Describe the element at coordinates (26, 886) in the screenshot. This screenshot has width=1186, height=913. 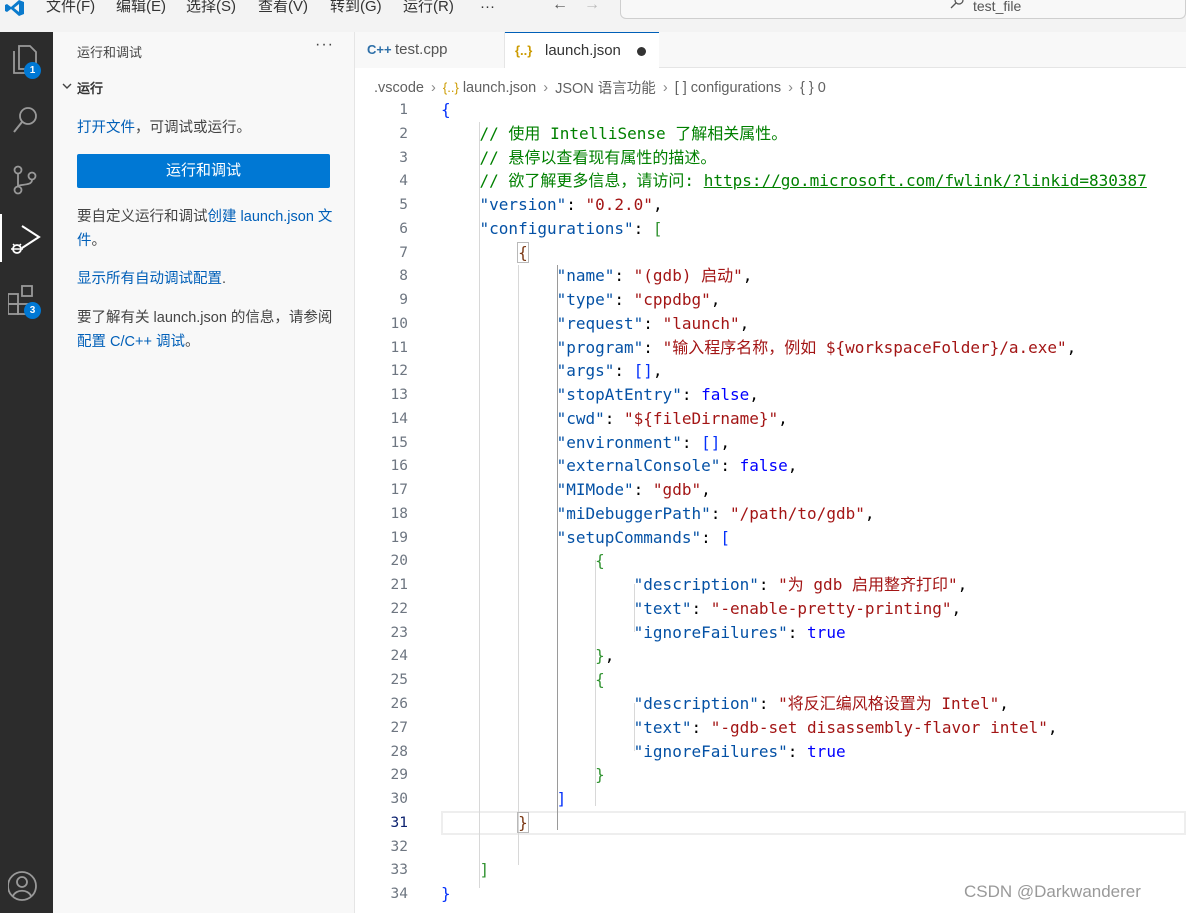
I see `accounts-button` at that location.